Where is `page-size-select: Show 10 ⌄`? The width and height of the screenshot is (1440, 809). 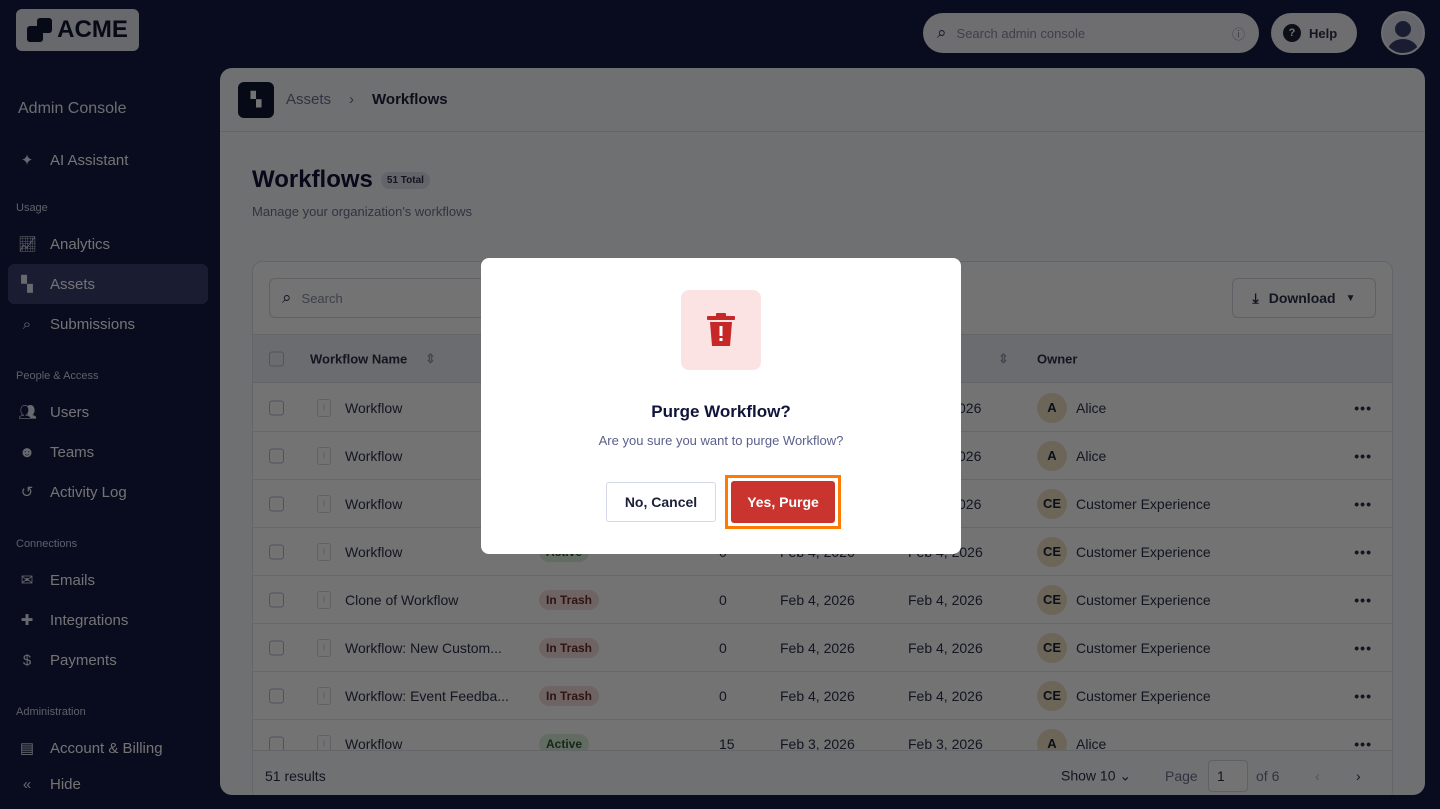
page-size-select: Show 10 ⌄ is located at coordinates (1096, 775).